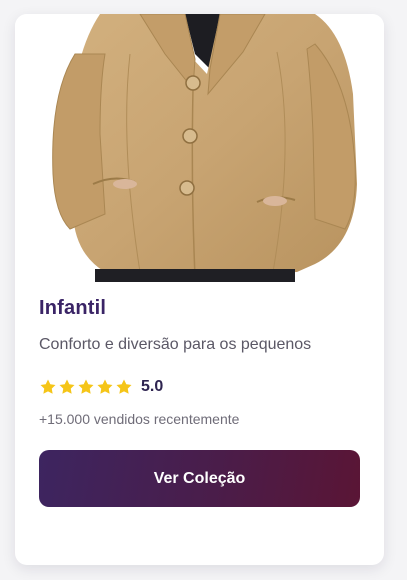 The width and height of the screenshot is (407, 580). I want to click on rating: 5.0, so click(101, 387).